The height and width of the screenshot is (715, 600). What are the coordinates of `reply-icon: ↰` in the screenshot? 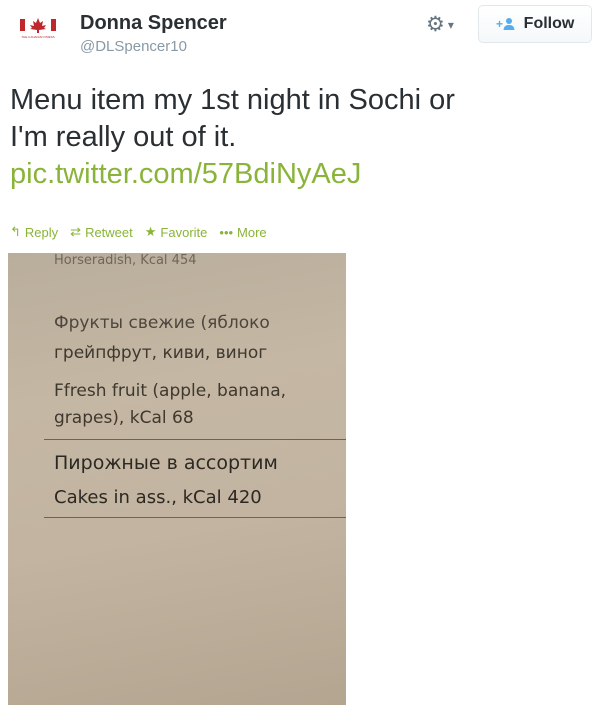 It's located at (15, 231).